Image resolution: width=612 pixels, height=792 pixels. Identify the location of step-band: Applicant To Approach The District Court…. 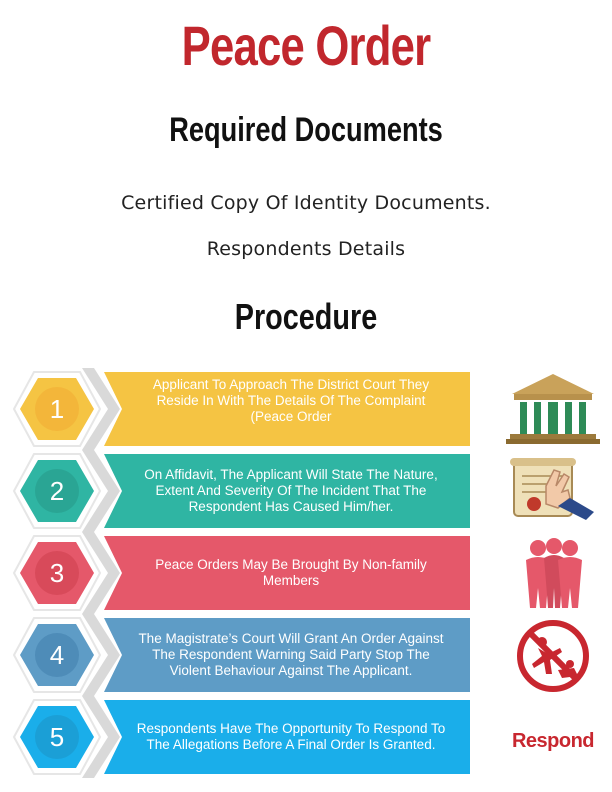
(287, 409).